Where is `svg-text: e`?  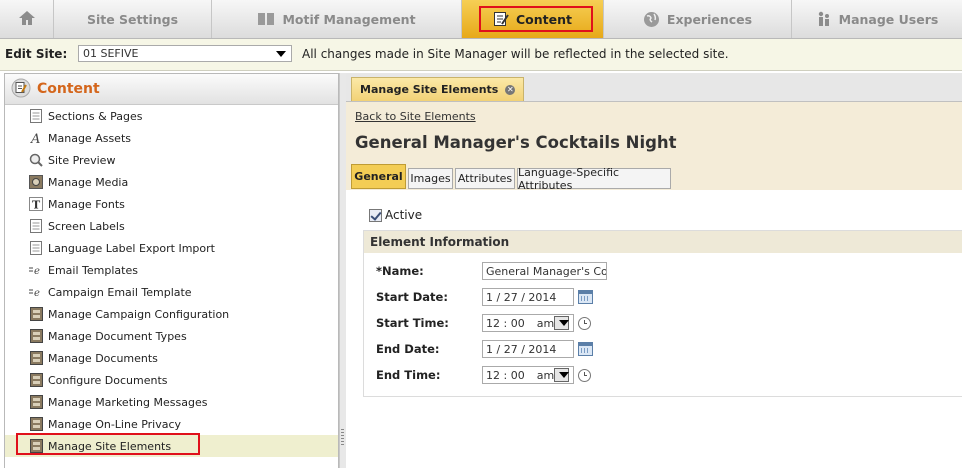 svg-text: e is located at coordinates (37, 271).